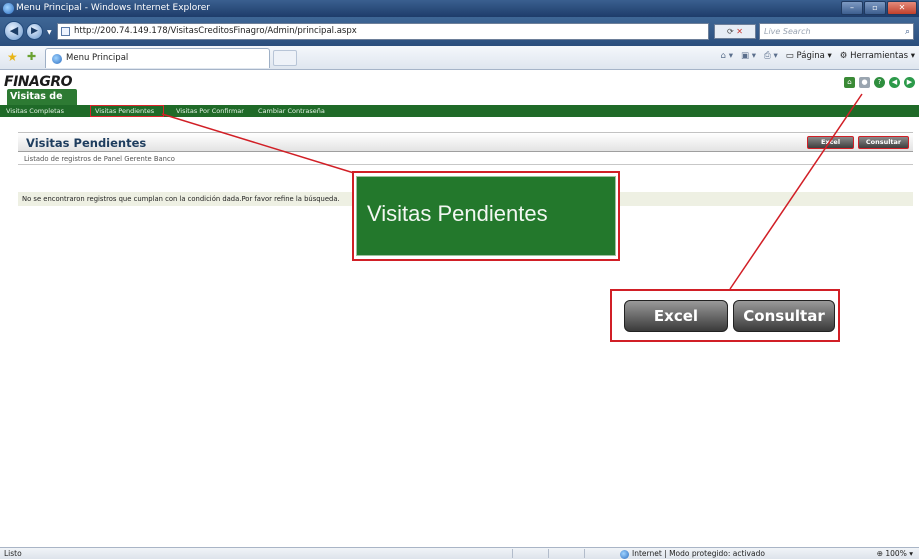  What do you see at coordinates (830, 142) in the screenshot?
I see `excel-button: Excel` at bounding box center [830, 142].